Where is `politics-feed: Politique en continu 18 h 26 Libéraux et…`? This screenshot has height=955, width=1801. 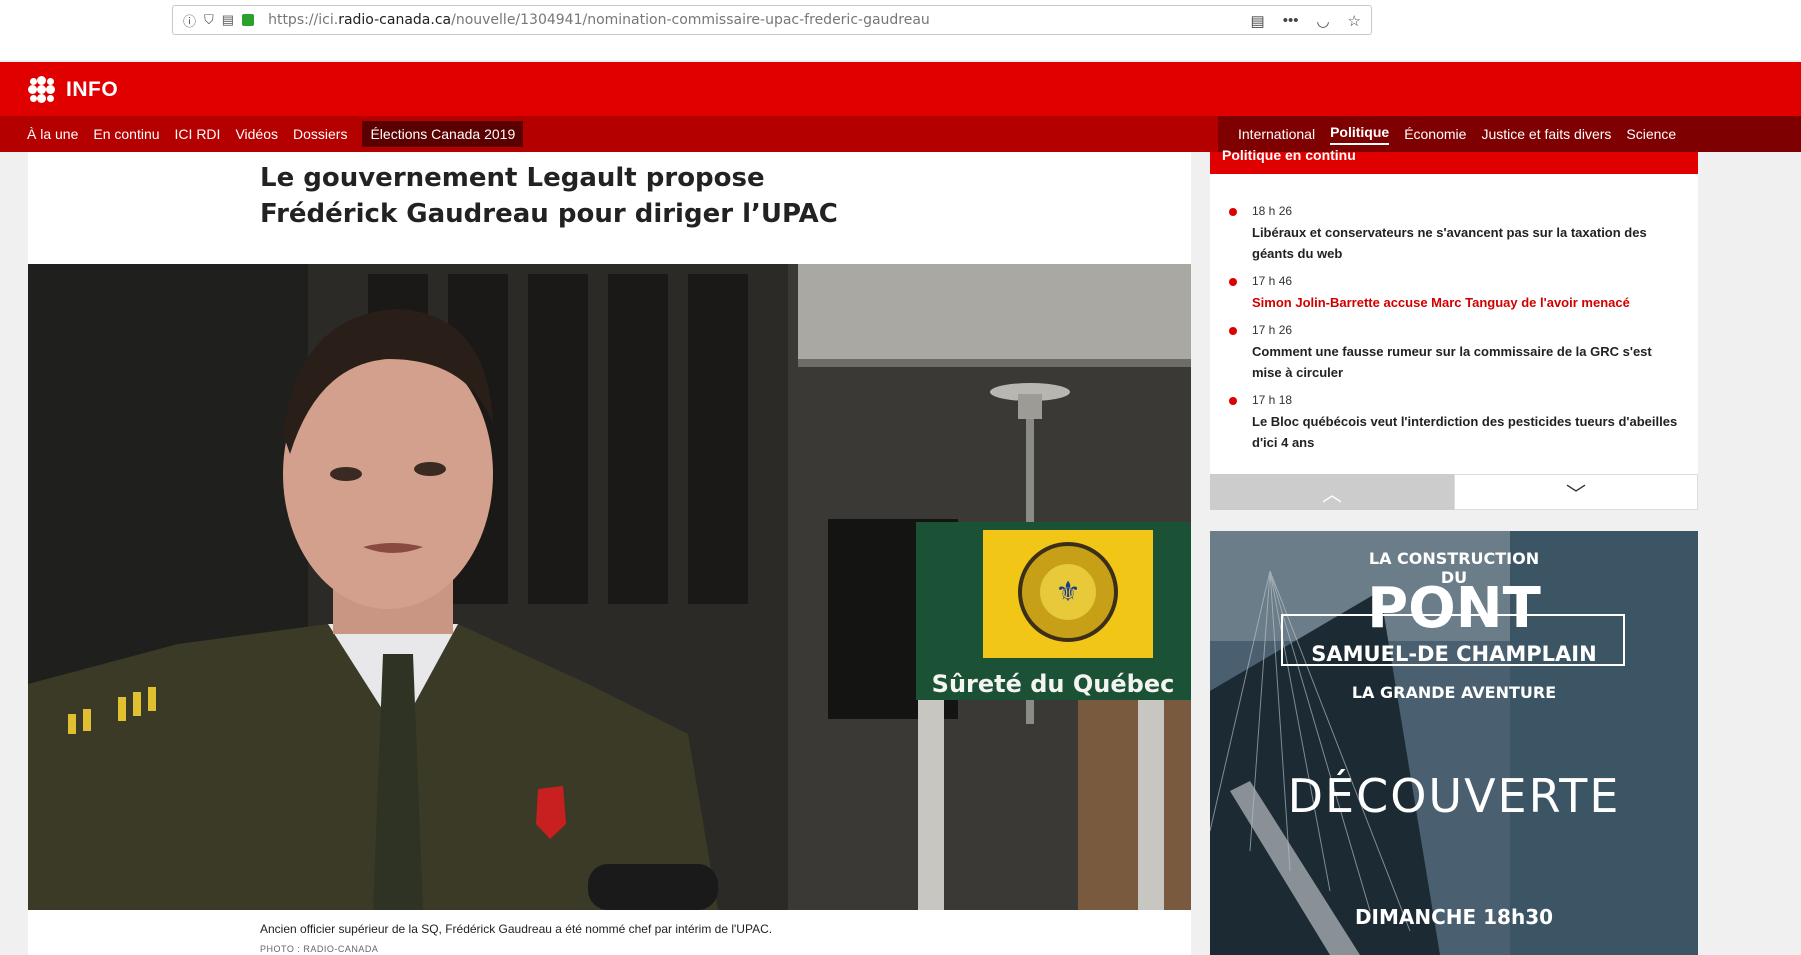
politics-feed: Politique en continu 18 h 26 Libéraux et… is located at coordinates (1454, 329).